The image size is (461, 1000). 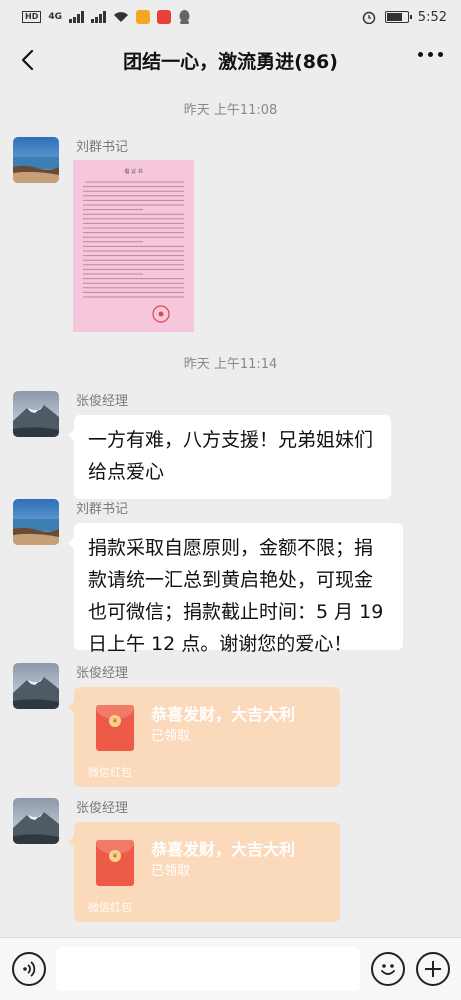 What do you see at coordinates (231, 580) in the screenshot?
I see `message-line: 款请统一汇总到黄启艳处，可现金` at bounding box center [231, 580].